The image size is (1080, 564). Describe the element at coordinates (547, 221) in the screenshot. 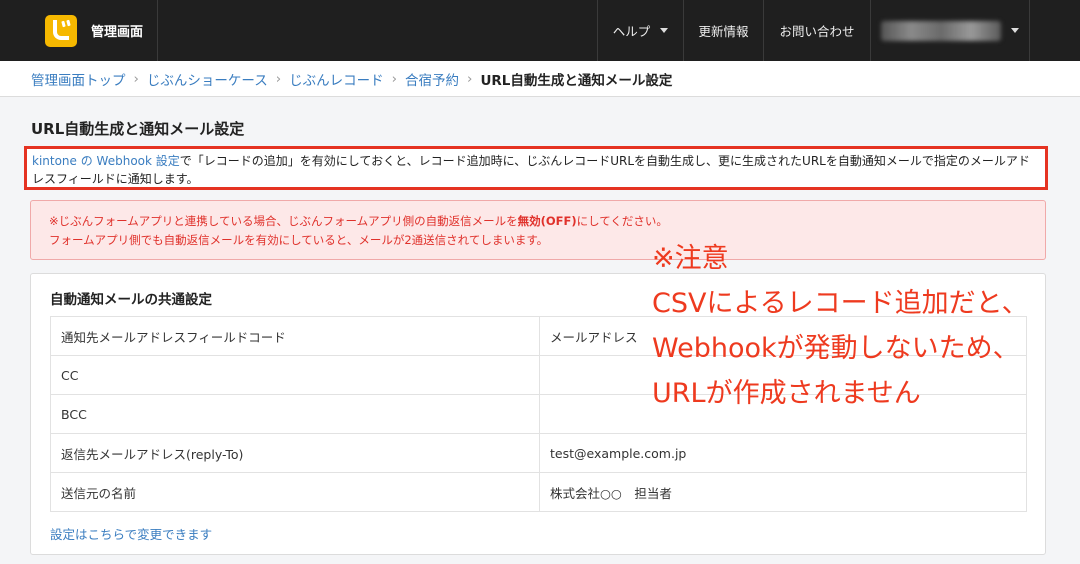

I see `warning-emphasis: 無効(OFF)` at that location.